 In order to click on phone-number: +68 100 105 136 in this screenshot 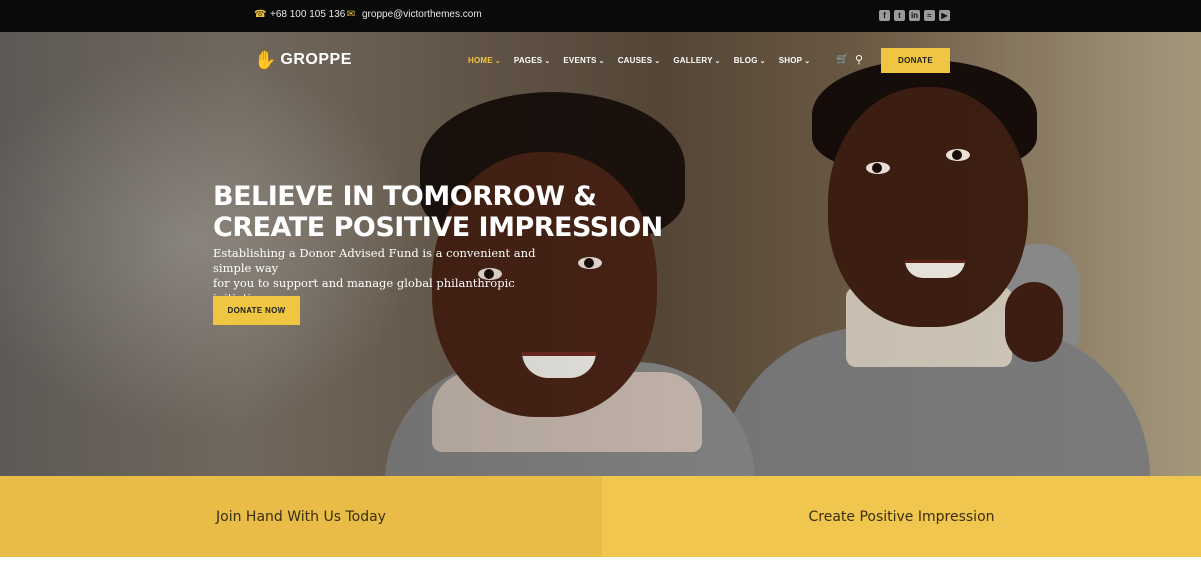, I will do `click(308, 14)`.